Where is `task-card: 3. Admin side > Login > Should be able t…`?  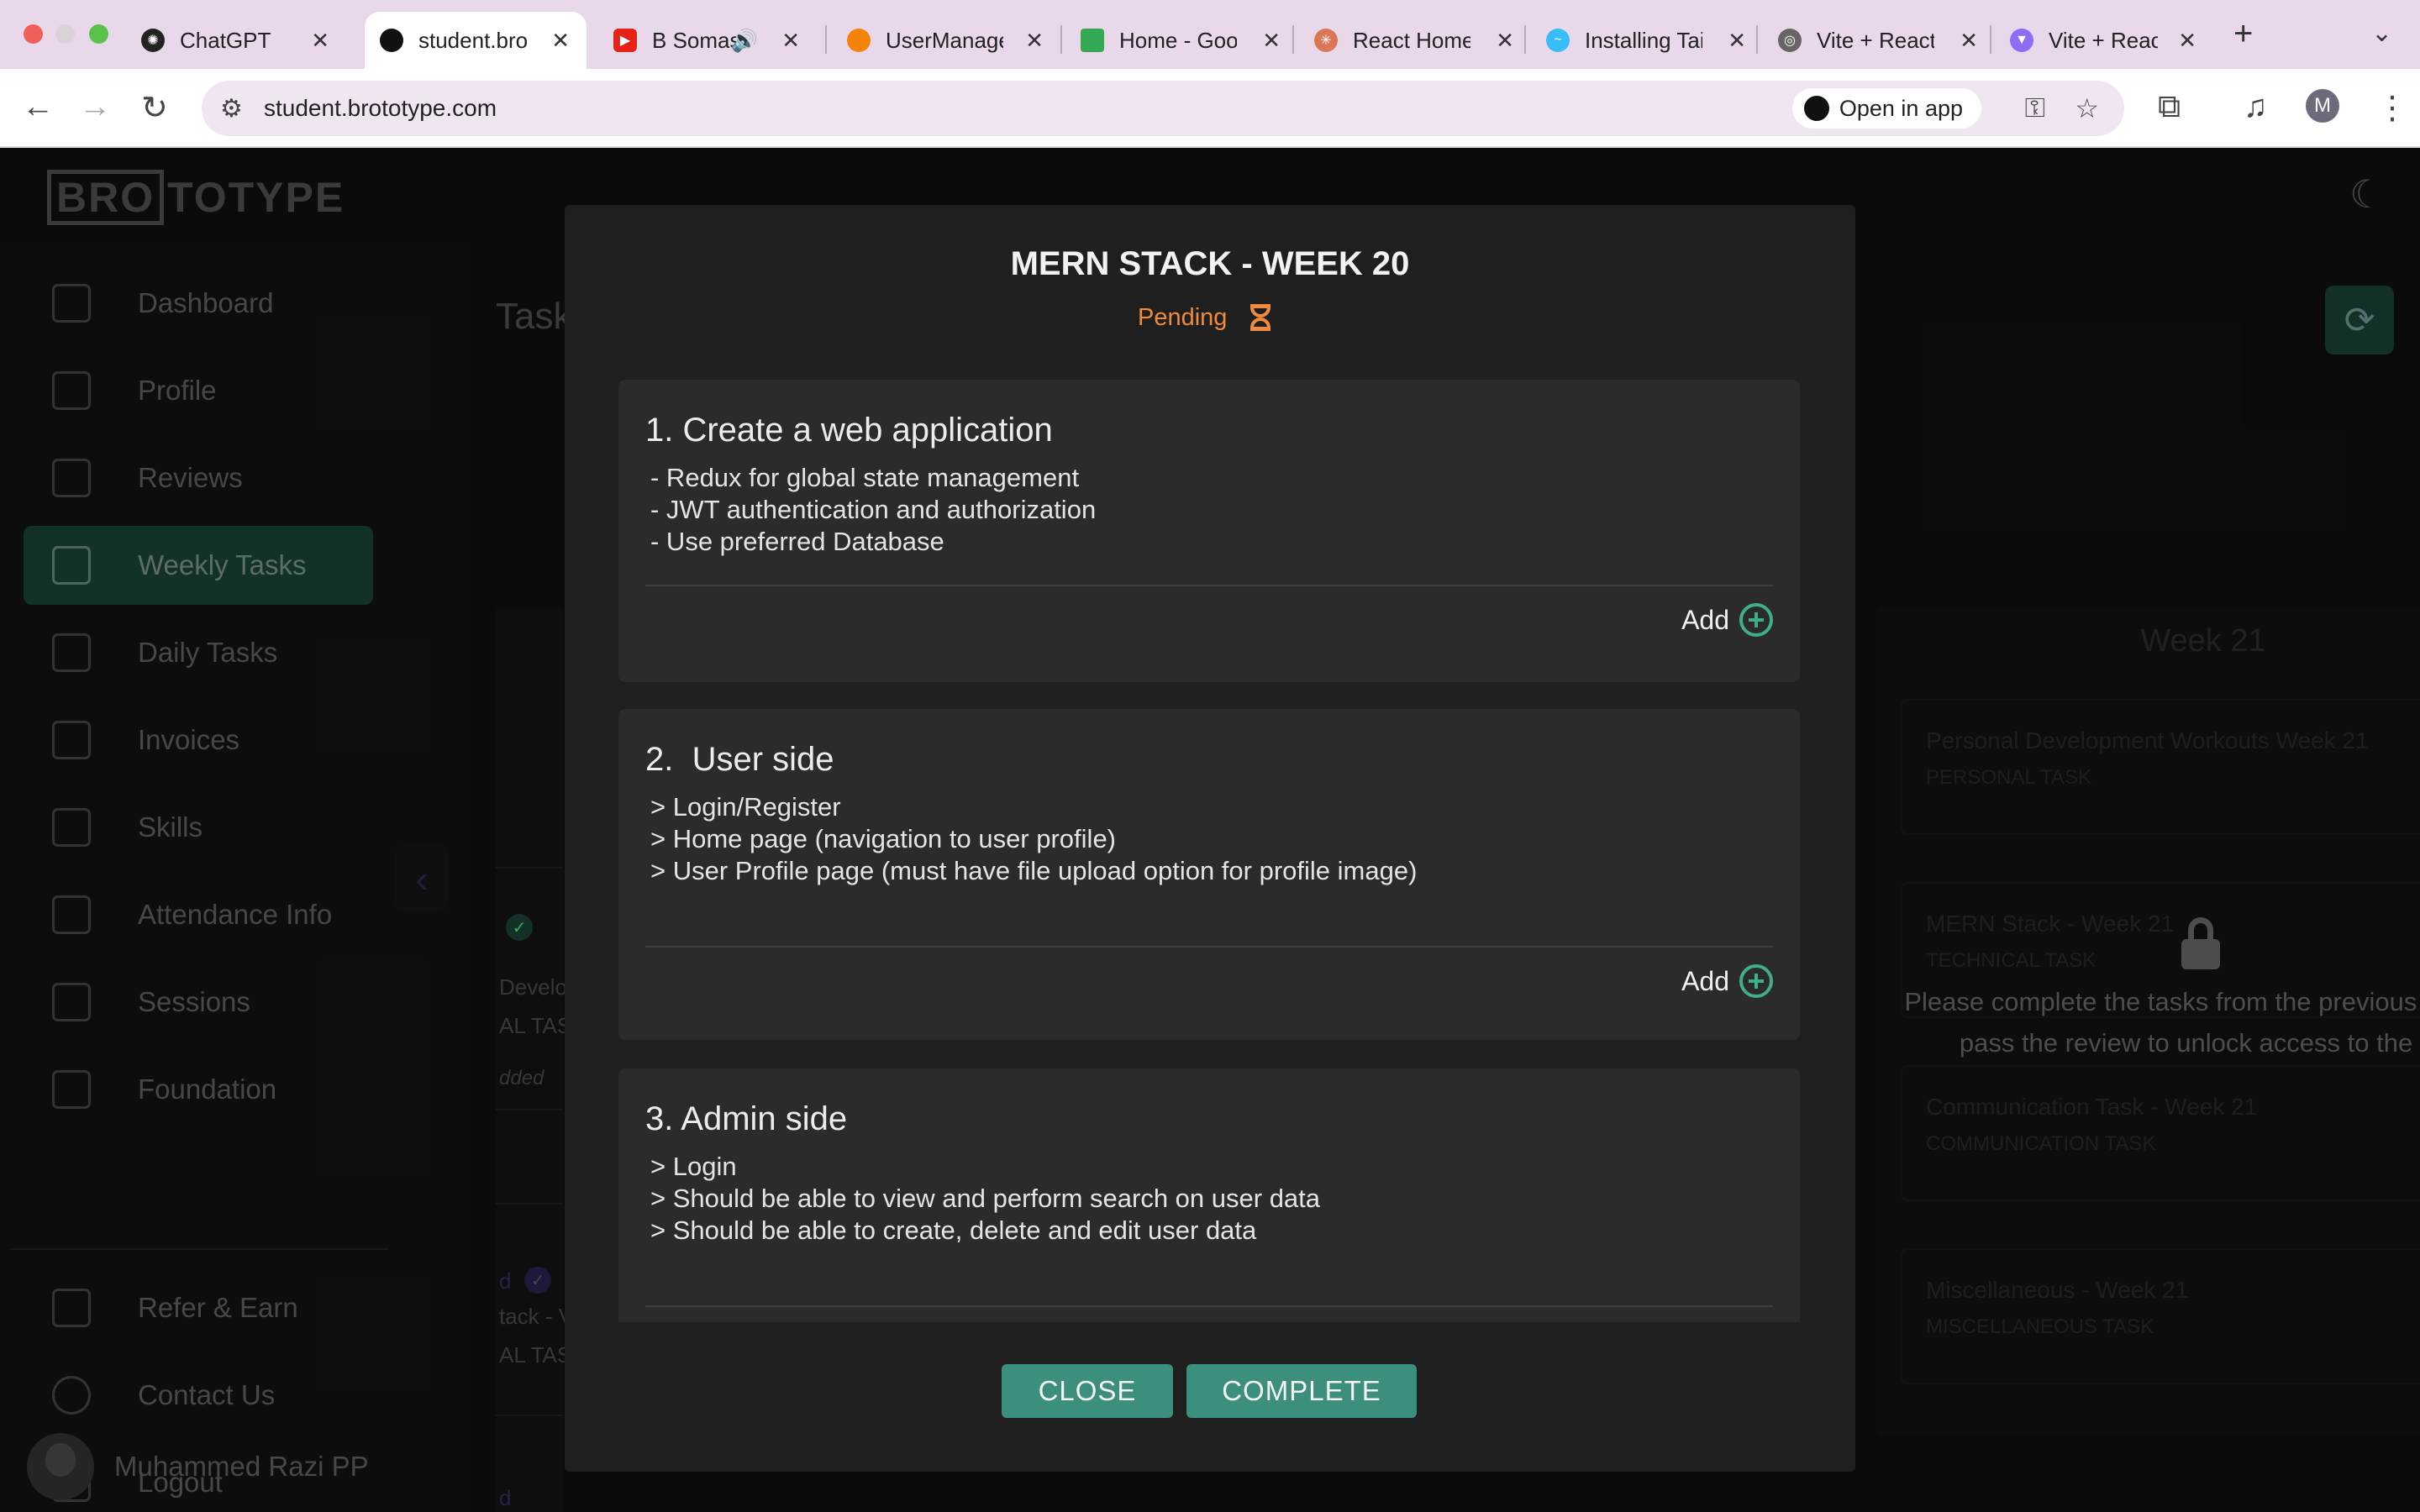 task-card: 3. Admin side > Login > Should be able t… is located at coordinates (1209, 1195).